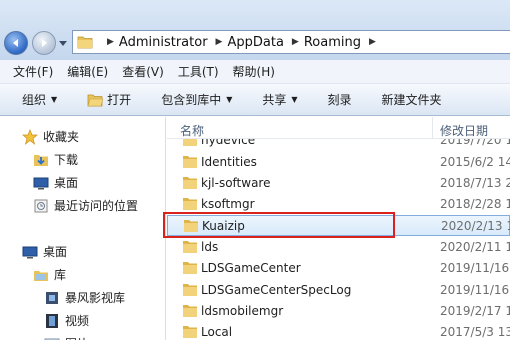 Image resolution: width=510 pixels, height=340 pixels. I want to click on file-name: kjl-software, so click(236, 183).